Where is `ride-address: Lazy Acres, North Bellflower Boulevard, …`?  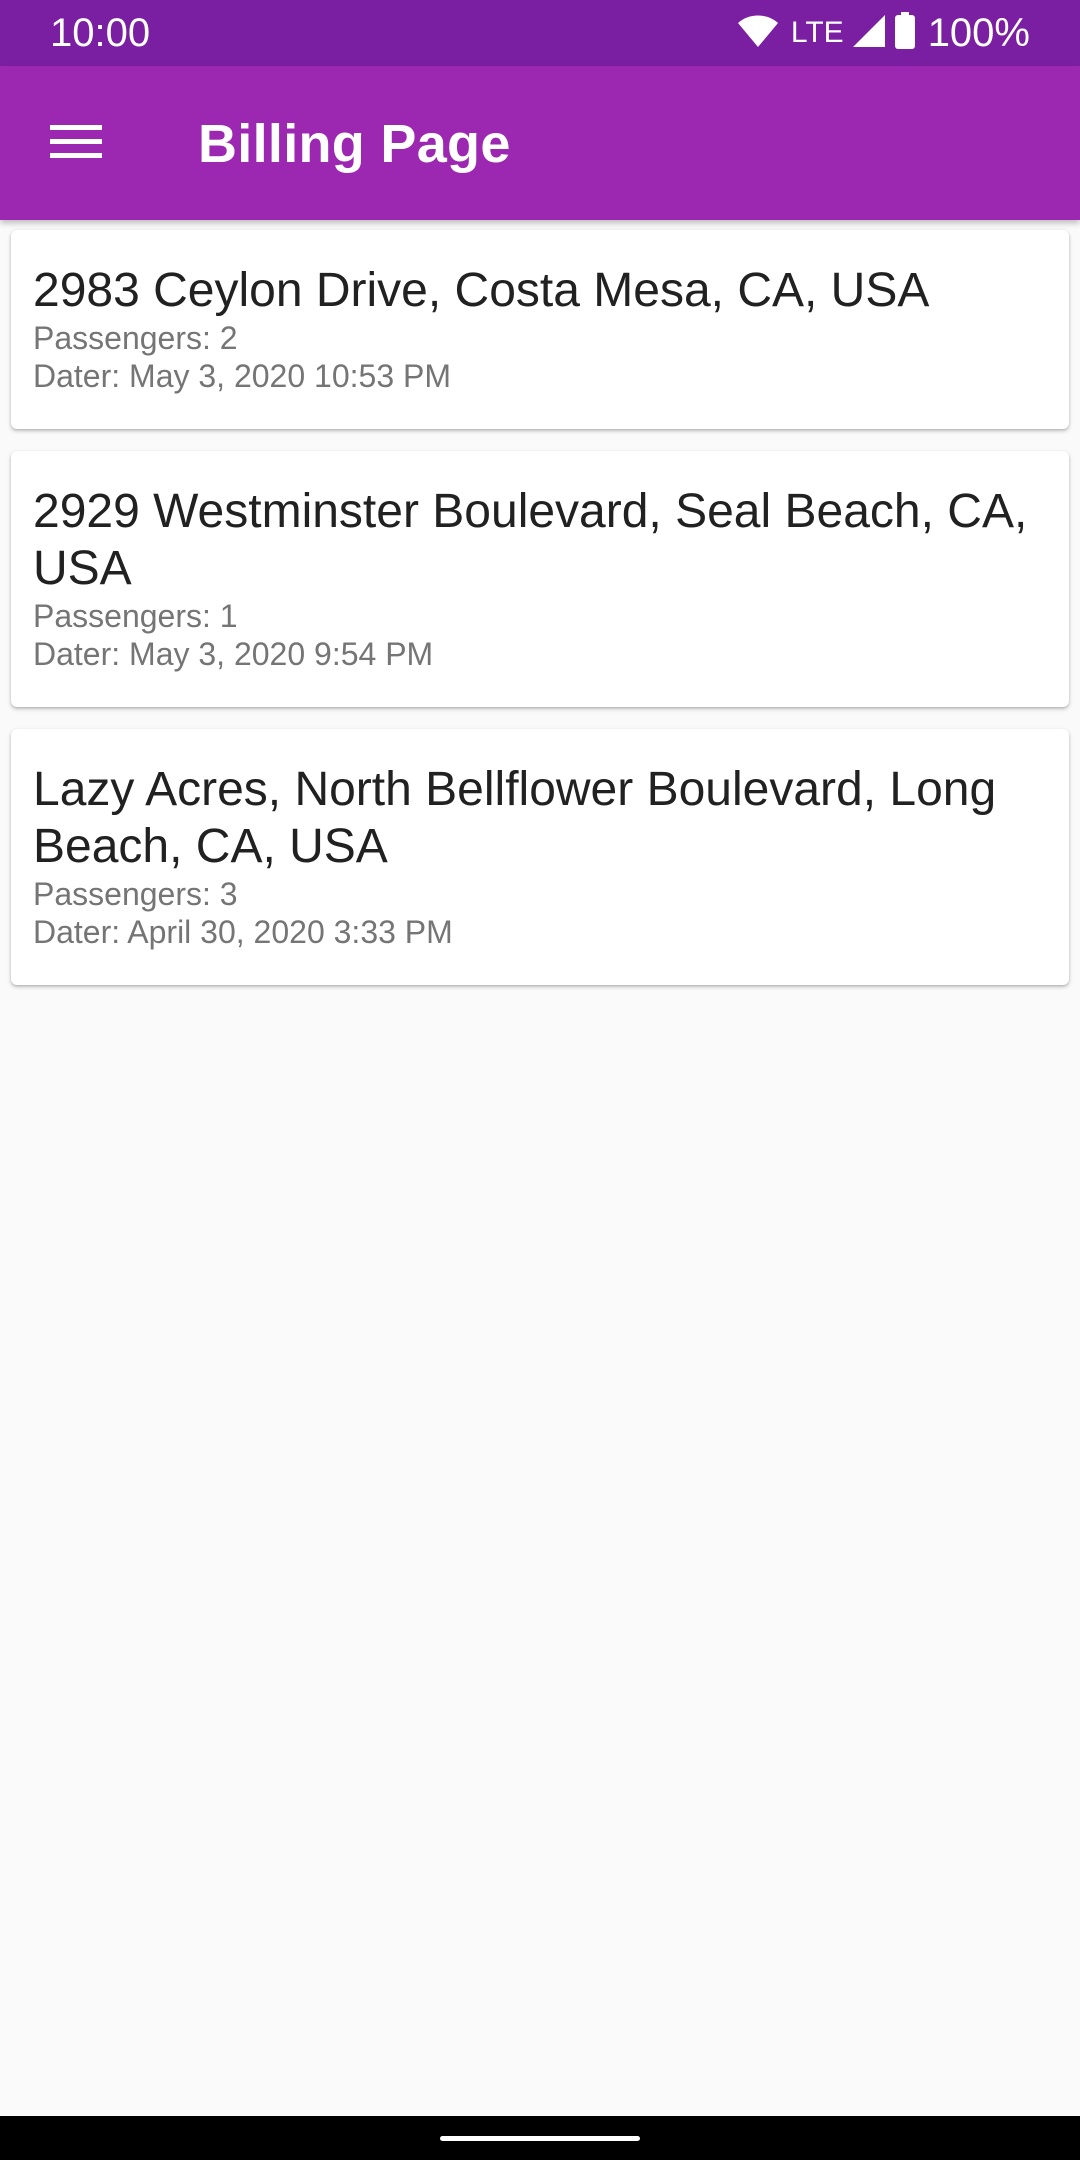
ride-address: Lazy Acres, North Bellflower Boulevard, … is located at coordinates (515, 818).